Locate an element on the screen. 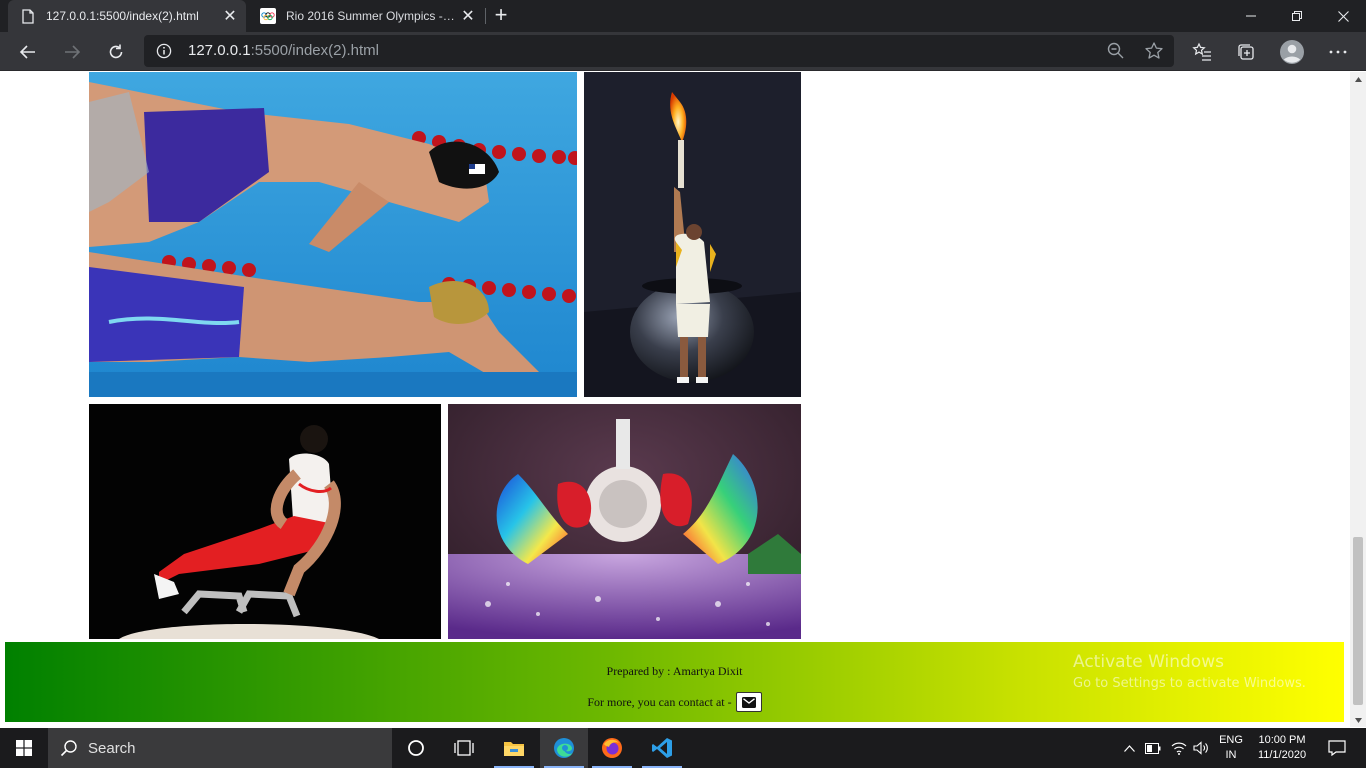 The width and height of the screenshot is (1366, 768). search-icon is located at coordinates (68, 748).